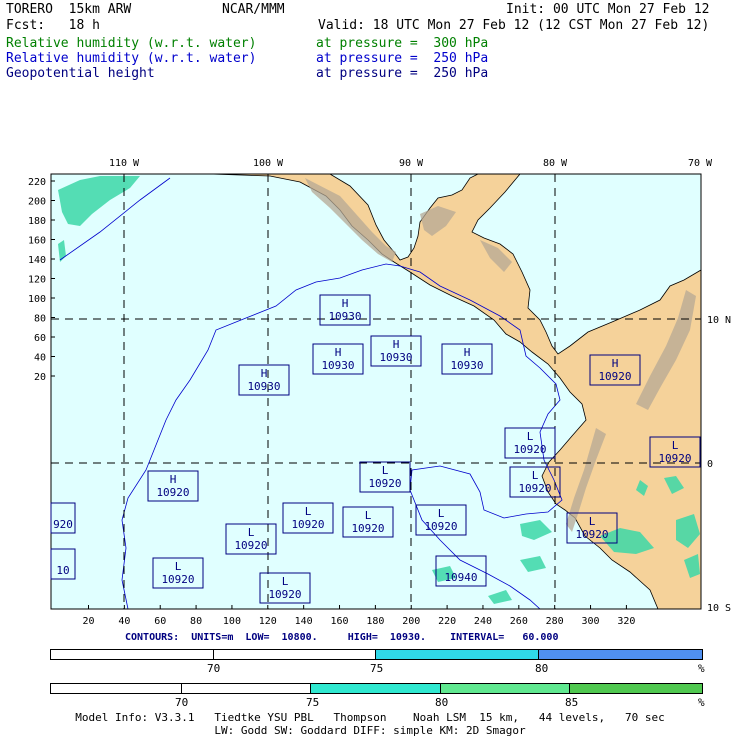 This screenshot has width=740, height=740. What do you see at coordinates (519, 621) in the screenshot?
I see `bottom-tick-label: 260` at bounding box center [519, 621].